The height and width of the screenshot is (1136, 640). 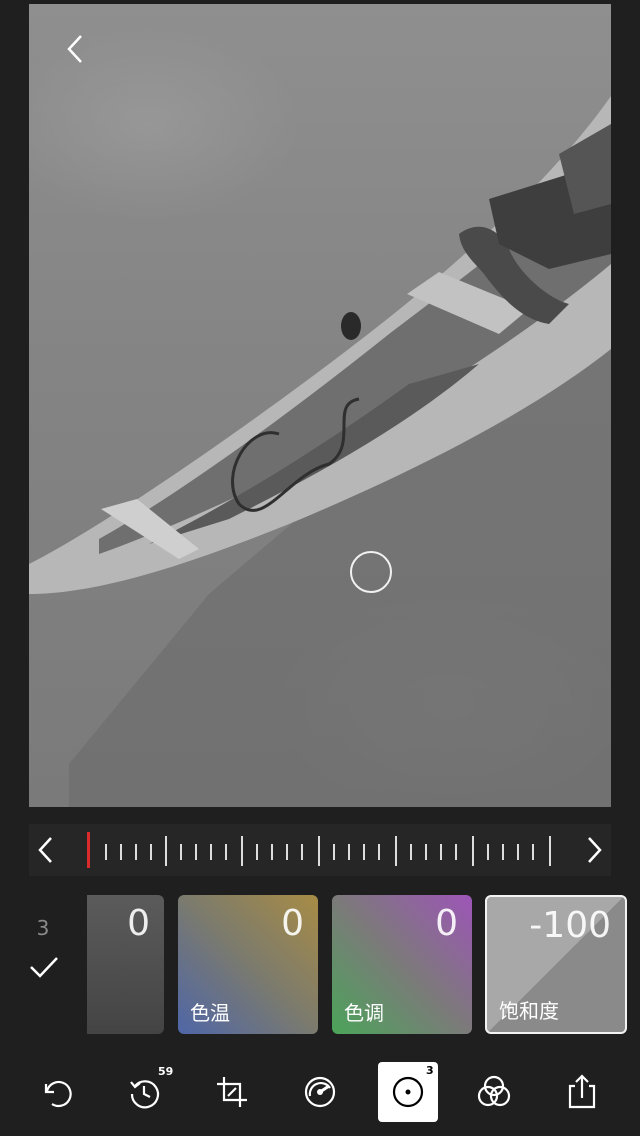 I want to click on crop-icon, so click(x=232, y=1092).